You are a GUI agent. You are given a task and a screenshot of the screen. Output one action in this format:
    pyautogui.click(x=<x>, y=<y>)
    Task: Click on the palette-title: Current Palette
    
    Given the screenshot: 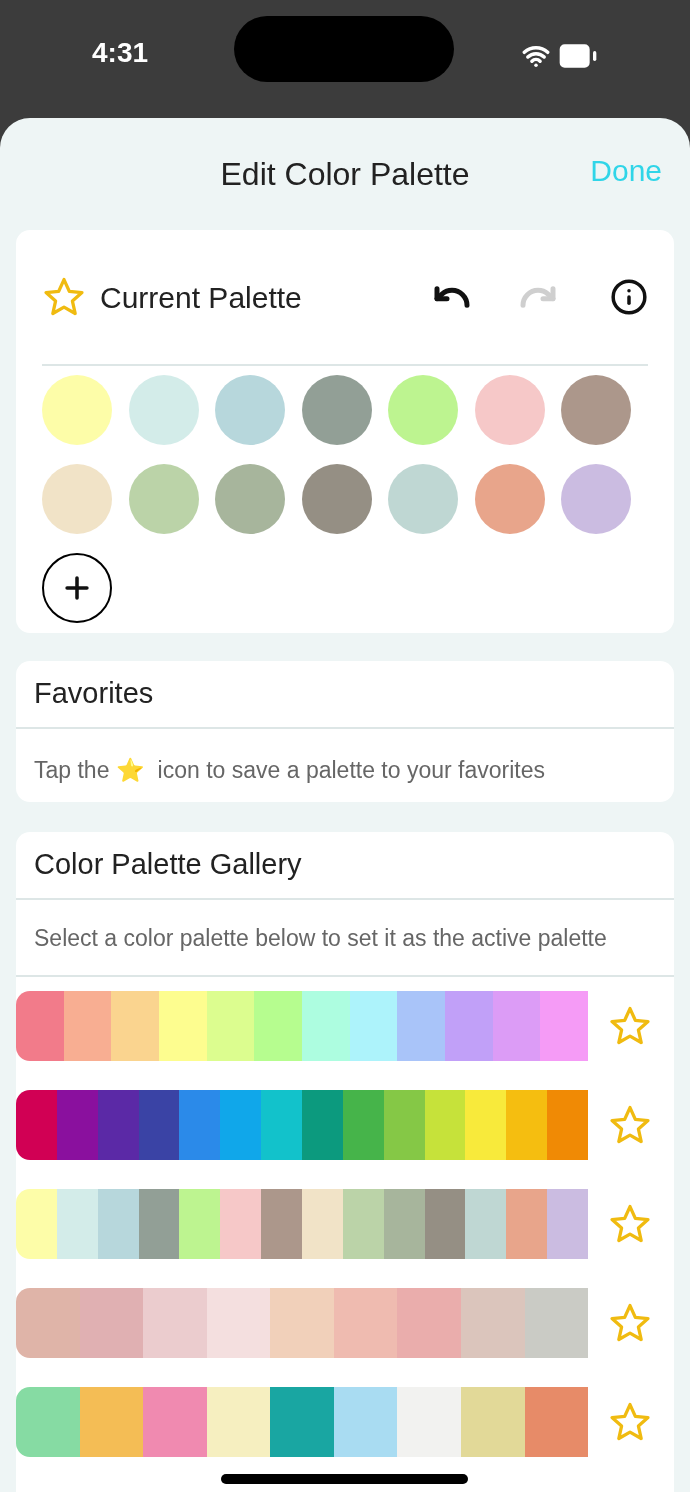 What is the action you would take?
    pyautogui.click(x=201, y=297)
    